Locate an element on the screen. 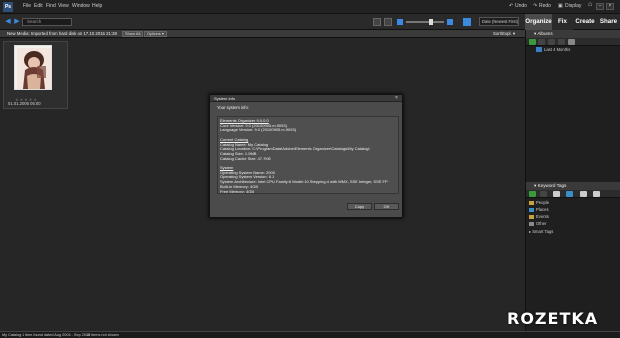 The image size is (620, 338). items-found: 1 item found dated Aug 2004 - Sep 2016 is located at coordinates (56, 335).